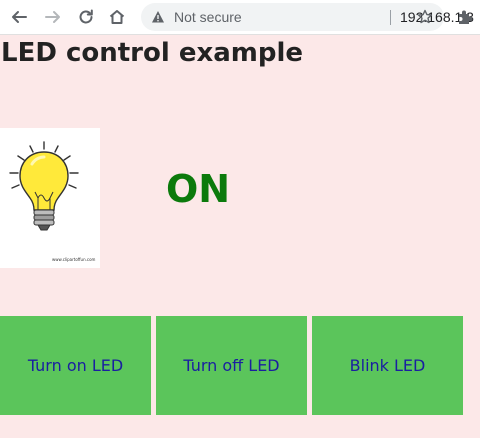 Image resolution: width=480 pixels, height=438 pixels. Describe the element at coordinates (158, 17) in the screenshot. I see `warning-icon` at that location.